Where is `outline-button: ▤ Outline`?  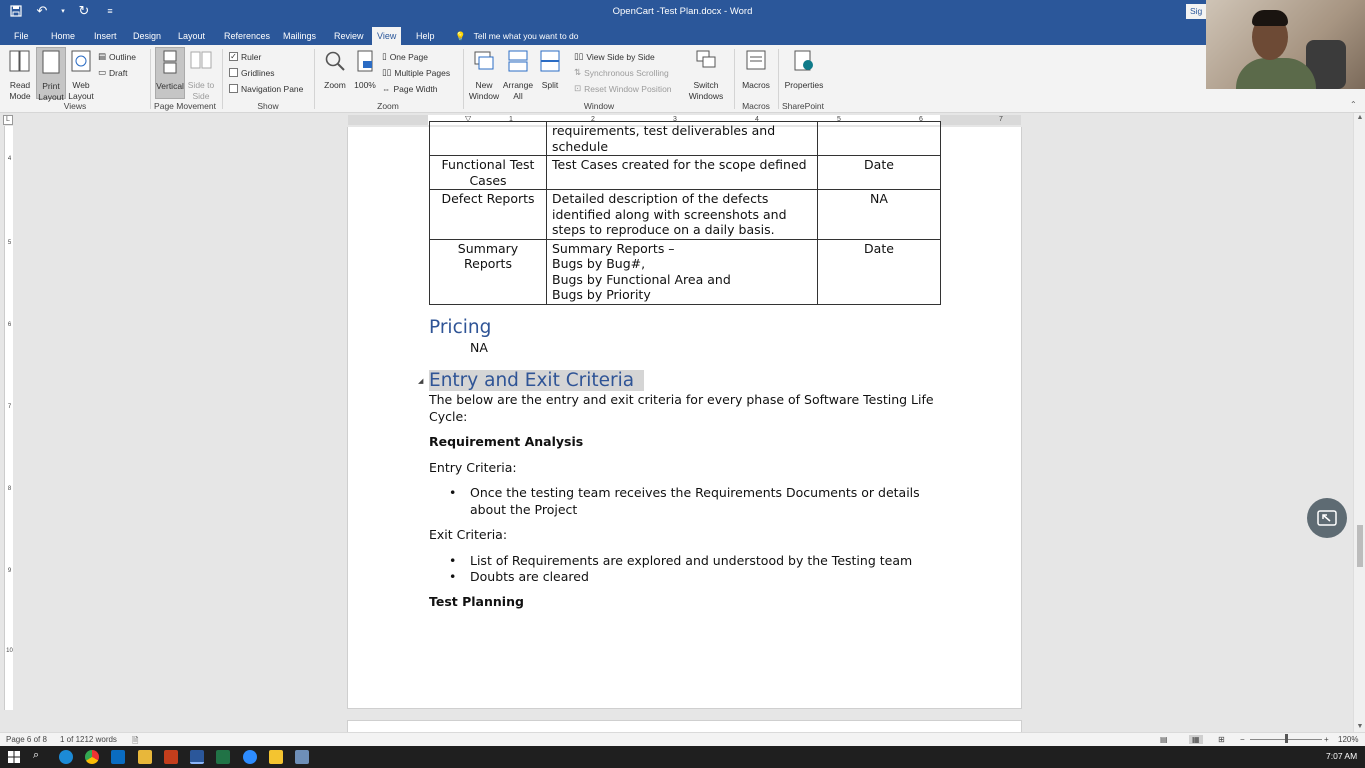 outline-button: ▤ Outline is located at coordinates (117, 56).